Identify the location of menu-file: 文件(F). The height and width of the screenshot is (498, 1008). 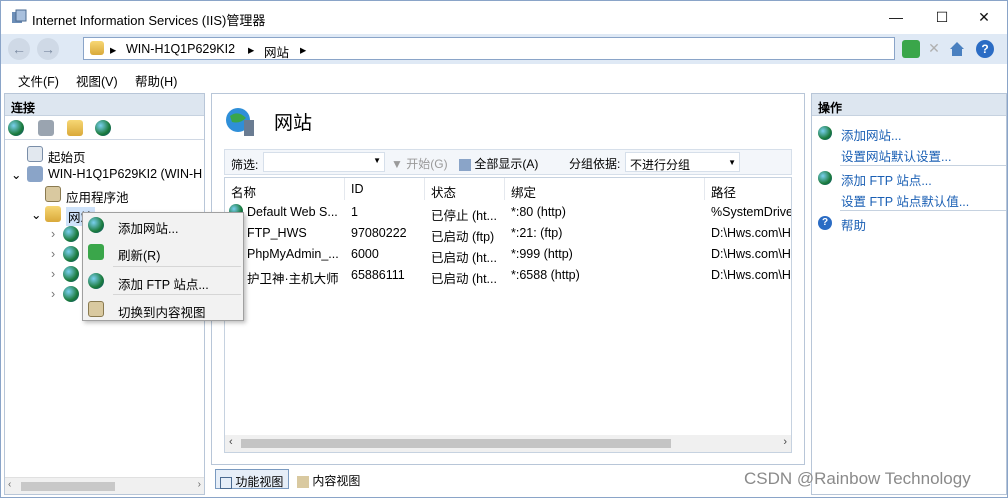
(38, 80).